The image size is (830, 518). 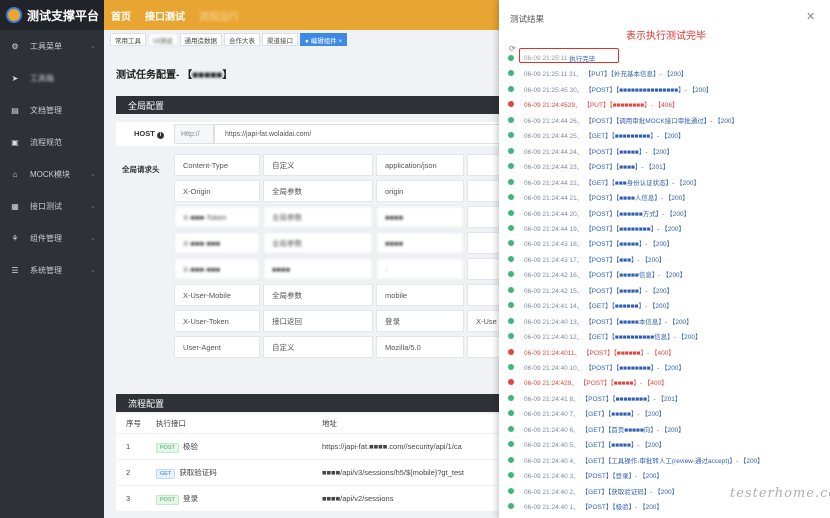 I want to click on log-line: 06-09 21:24:43 18、 【POST】【■■■■■】- 【200】, so click(x=667, y=243).